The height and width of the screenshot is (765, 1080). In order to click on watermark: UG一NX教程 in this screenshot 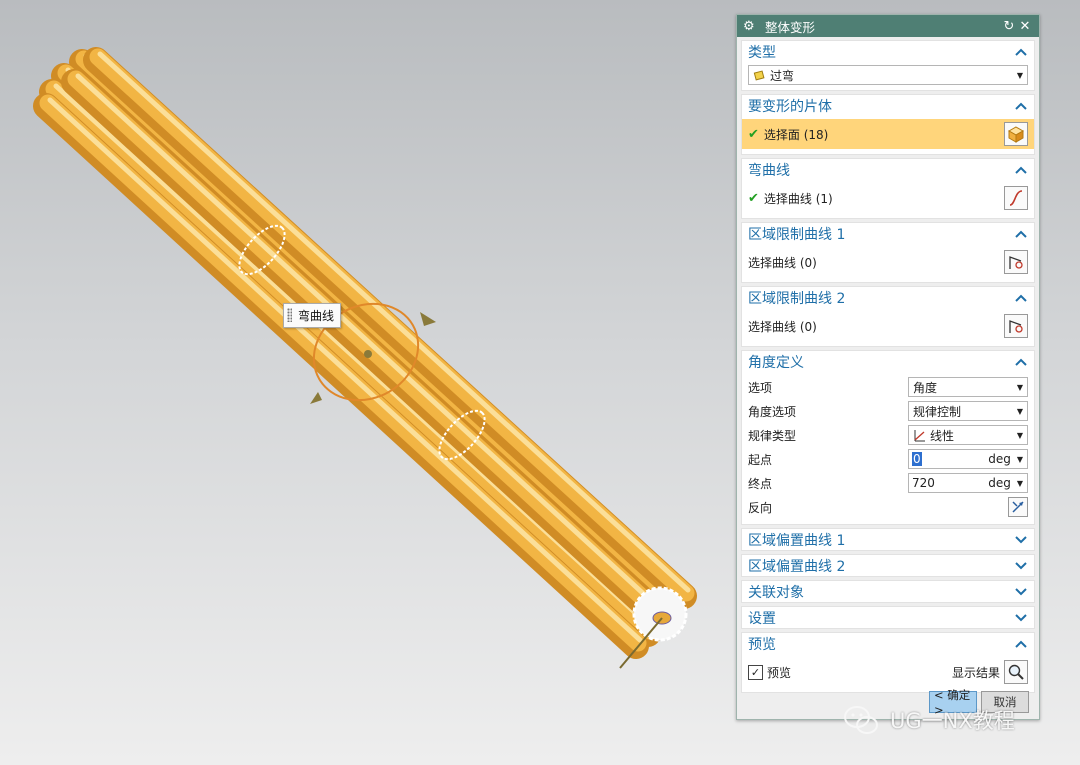, I will do `click(928, 720)`.